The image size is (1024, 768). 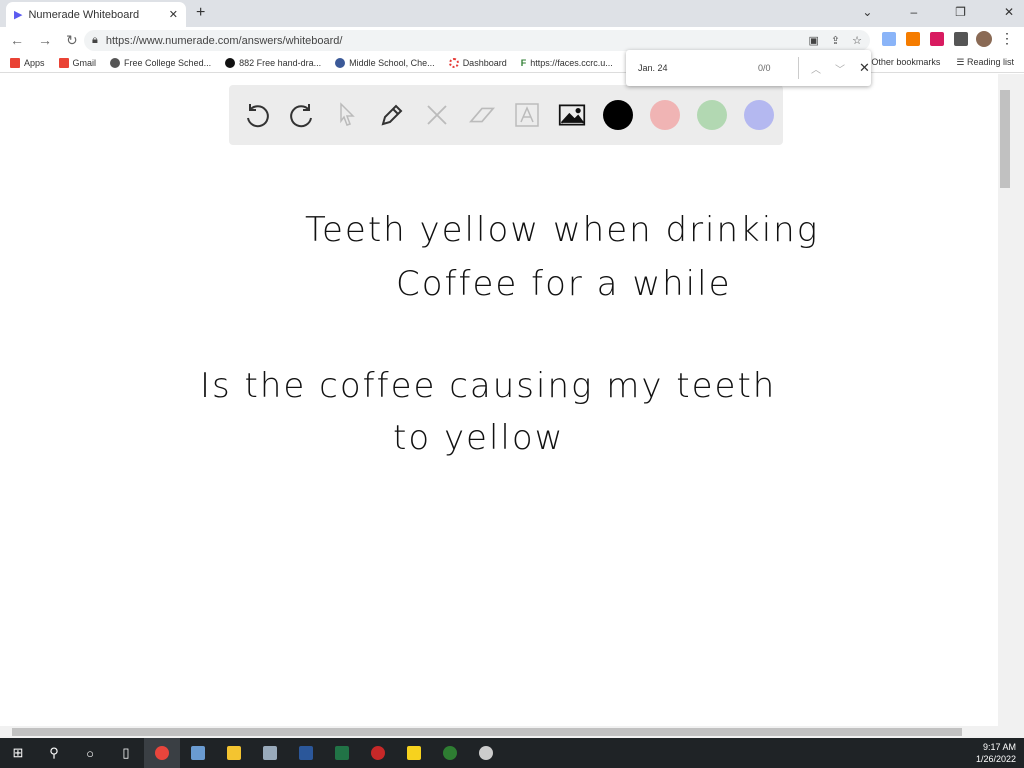 What do you see at coordinates (867, 12) in the screenshot?
I see `tab-search-icon: ⌄` at bounding box center [867, 12].